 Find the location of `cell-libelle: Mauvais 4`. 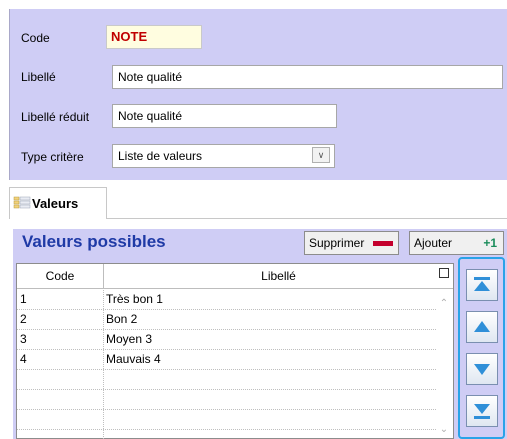

cell-libelle: Mauvais 4 is located at coordinates (133, 359).